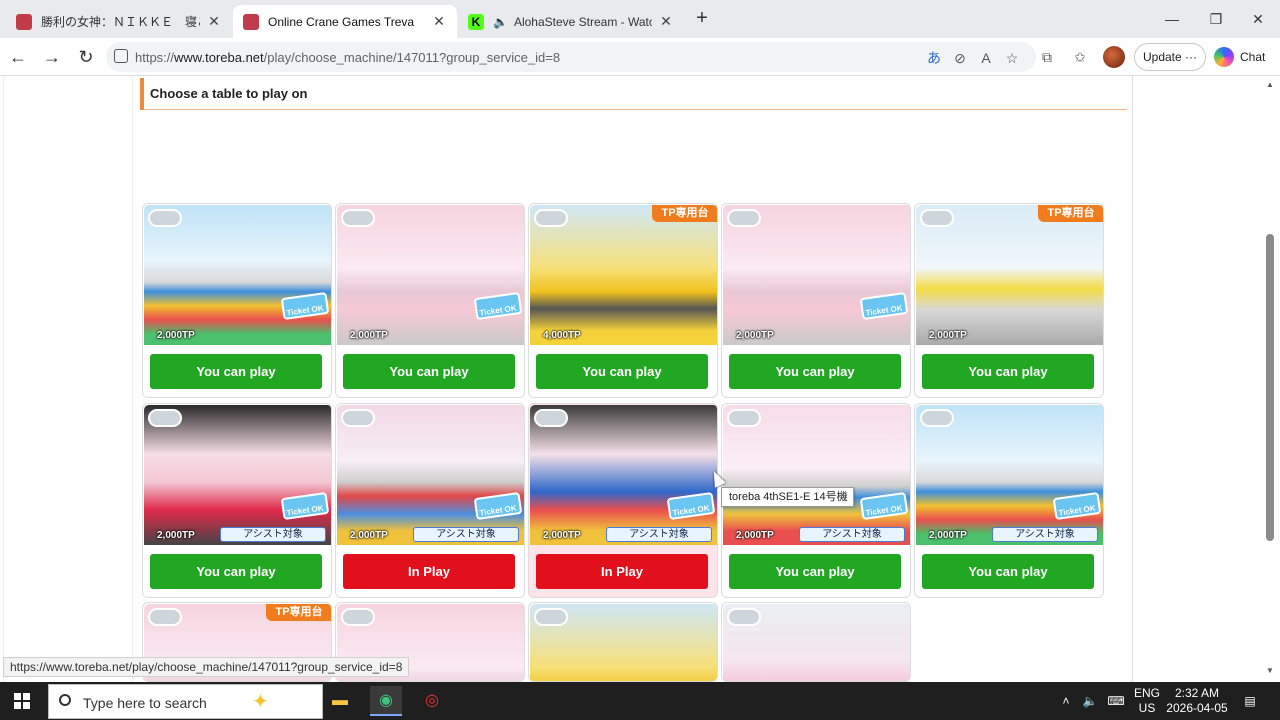 Image resolution: width=1280 pixels, height=720 pixels. I want to click on restore-icon: ❐, so click(1216, 19).